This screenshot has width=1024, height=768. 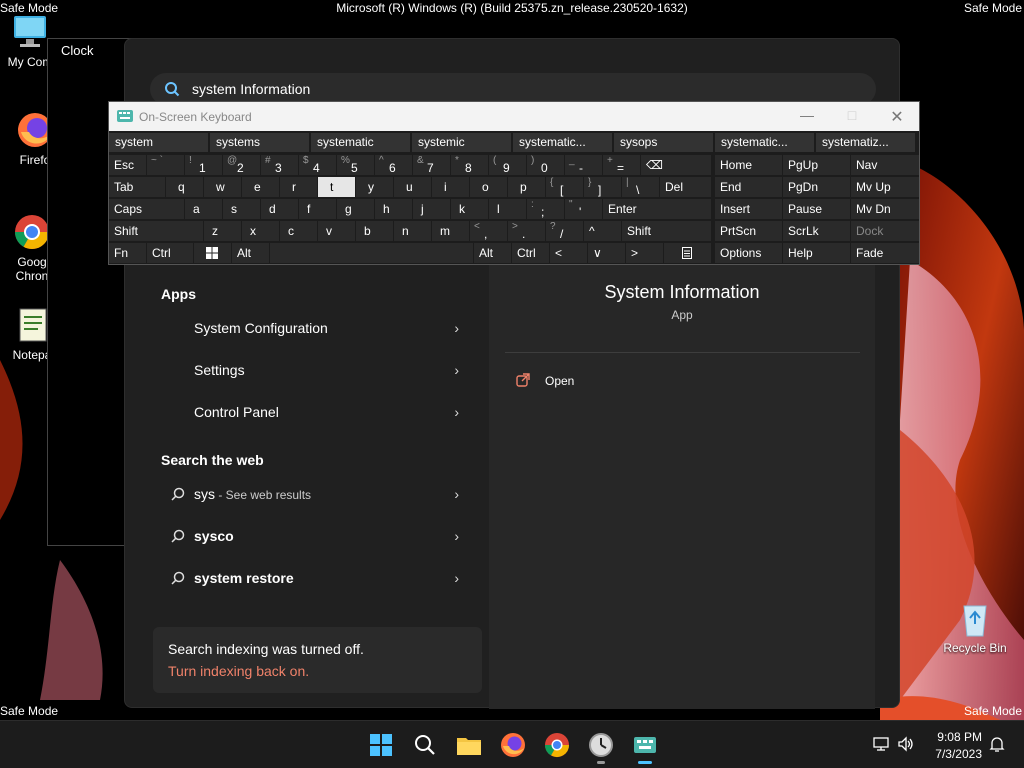 I want to click on key-number-0: ~ `, so click(x=165, y=165).